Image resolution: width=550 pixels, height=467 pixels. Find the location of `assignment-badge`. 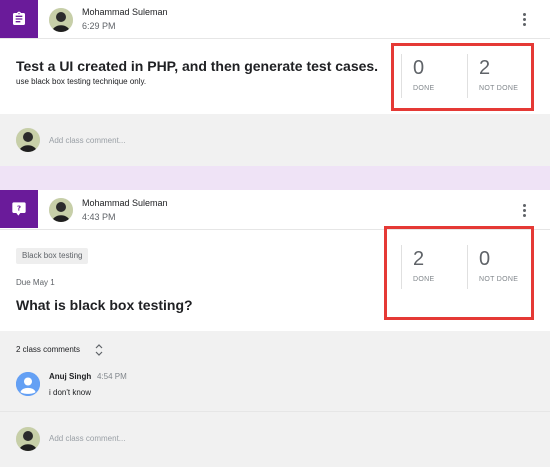

assignment-badge is located at coordinates (19, 19).